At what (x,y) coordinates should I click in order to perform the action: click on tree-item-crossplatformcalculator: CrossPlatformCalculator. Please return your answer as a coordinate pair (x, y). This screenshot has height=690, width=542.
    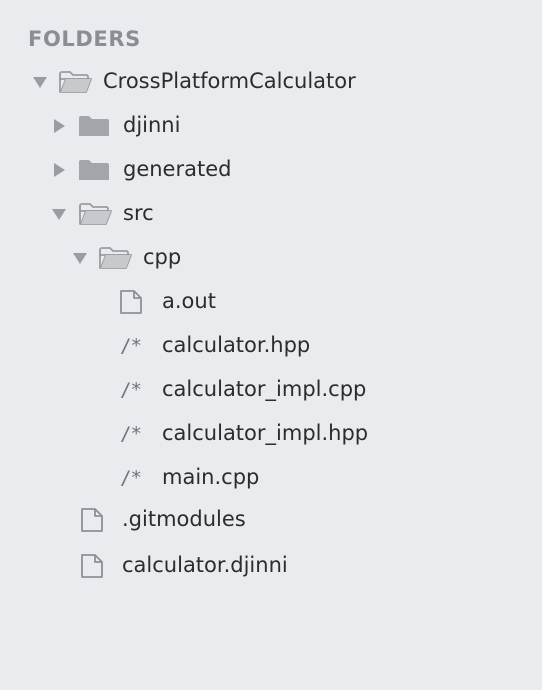
    Looking at the image, I should click on (271, 82).